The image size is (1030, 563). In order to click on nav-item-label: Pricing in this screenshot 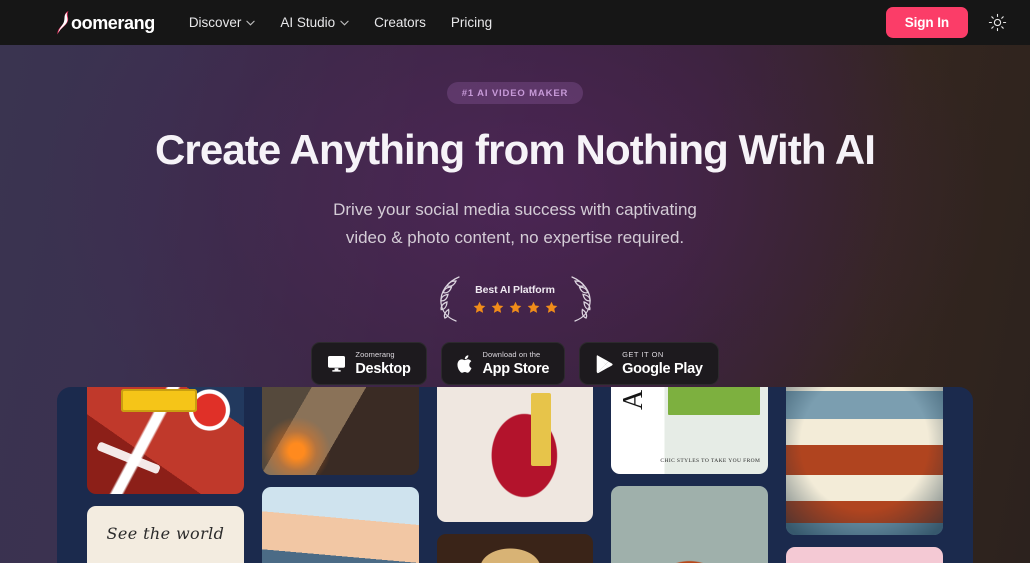, I will do `click(471, 22)`.